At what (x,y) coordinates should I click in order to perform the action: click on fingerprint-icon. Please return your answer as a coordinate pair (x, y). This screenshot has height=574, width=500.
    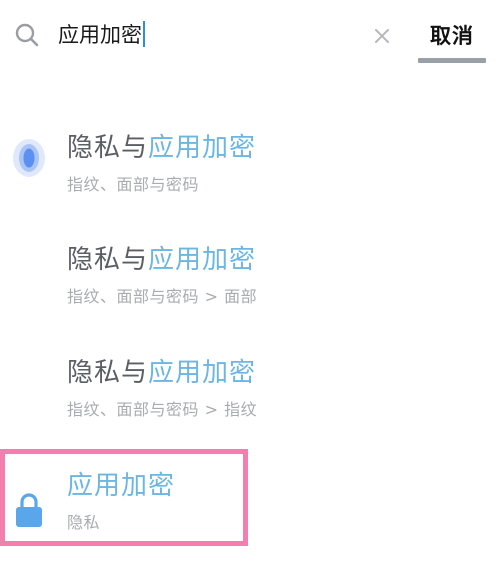
    Looking at the image, I should click on (29, 158).